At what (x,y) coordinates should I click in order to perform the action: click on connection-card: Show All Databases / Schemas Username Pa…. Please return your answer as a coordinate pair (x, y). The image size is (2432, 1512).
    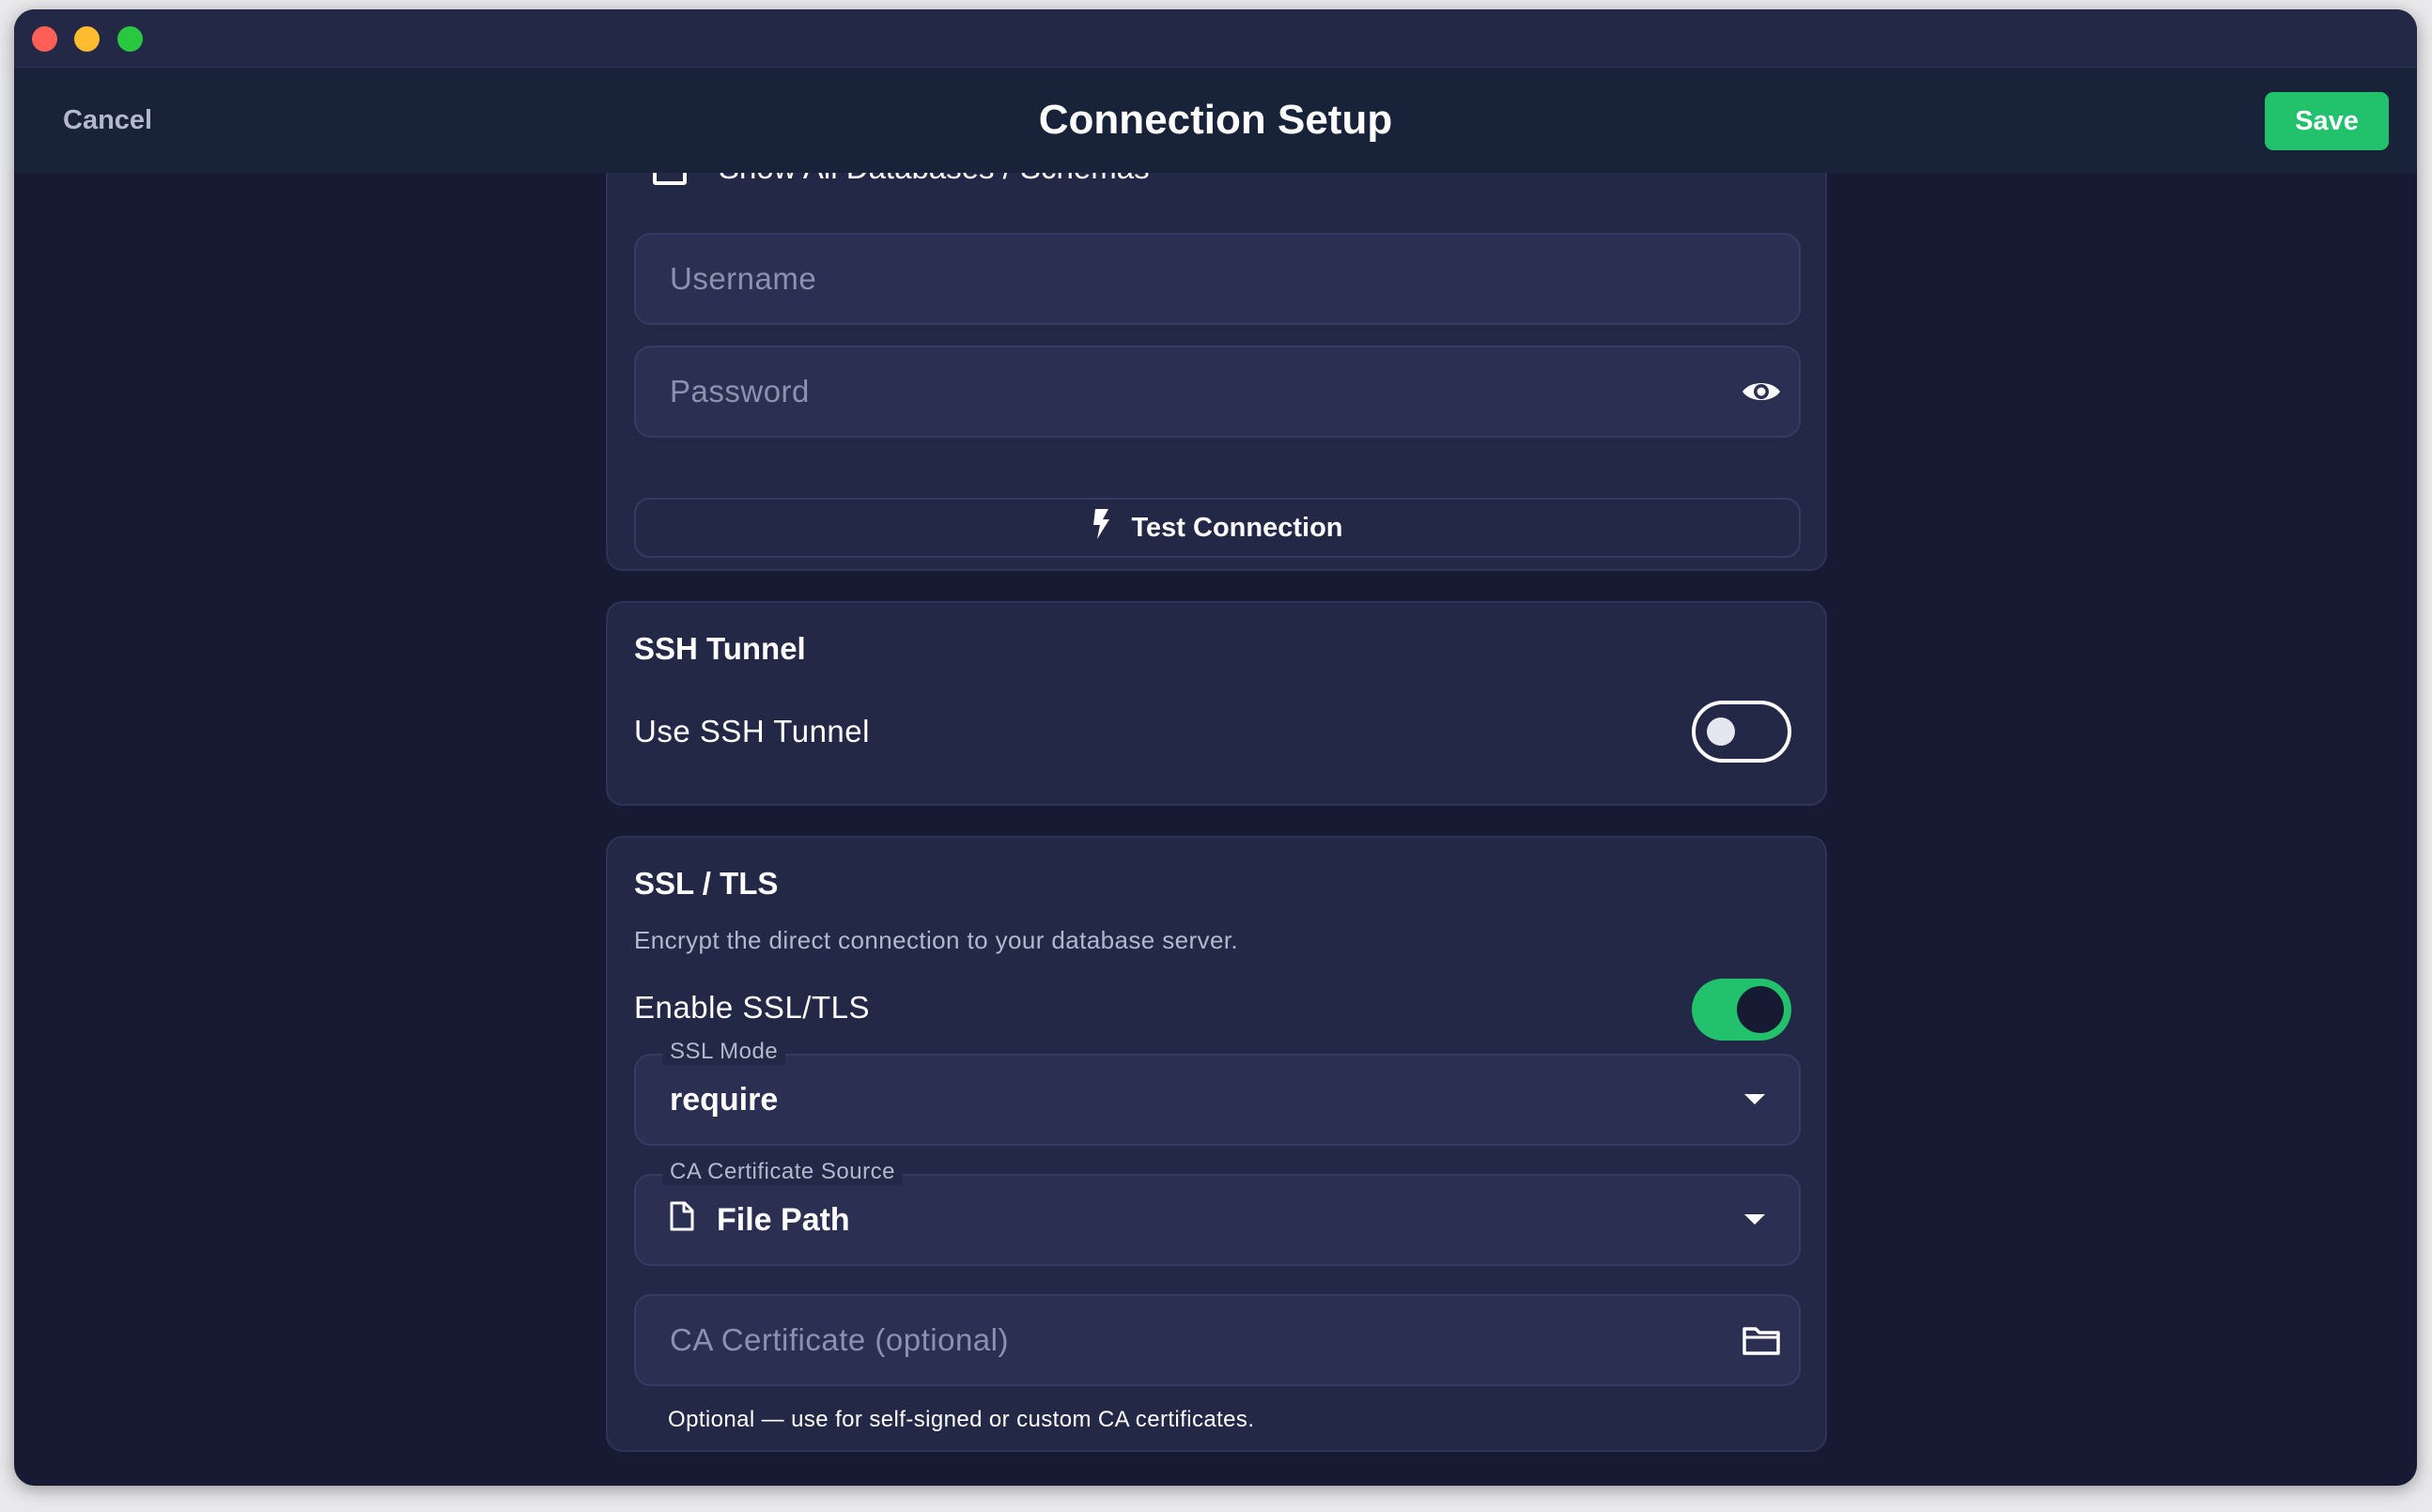
    Looking at the image, I should click on (1217, 372).